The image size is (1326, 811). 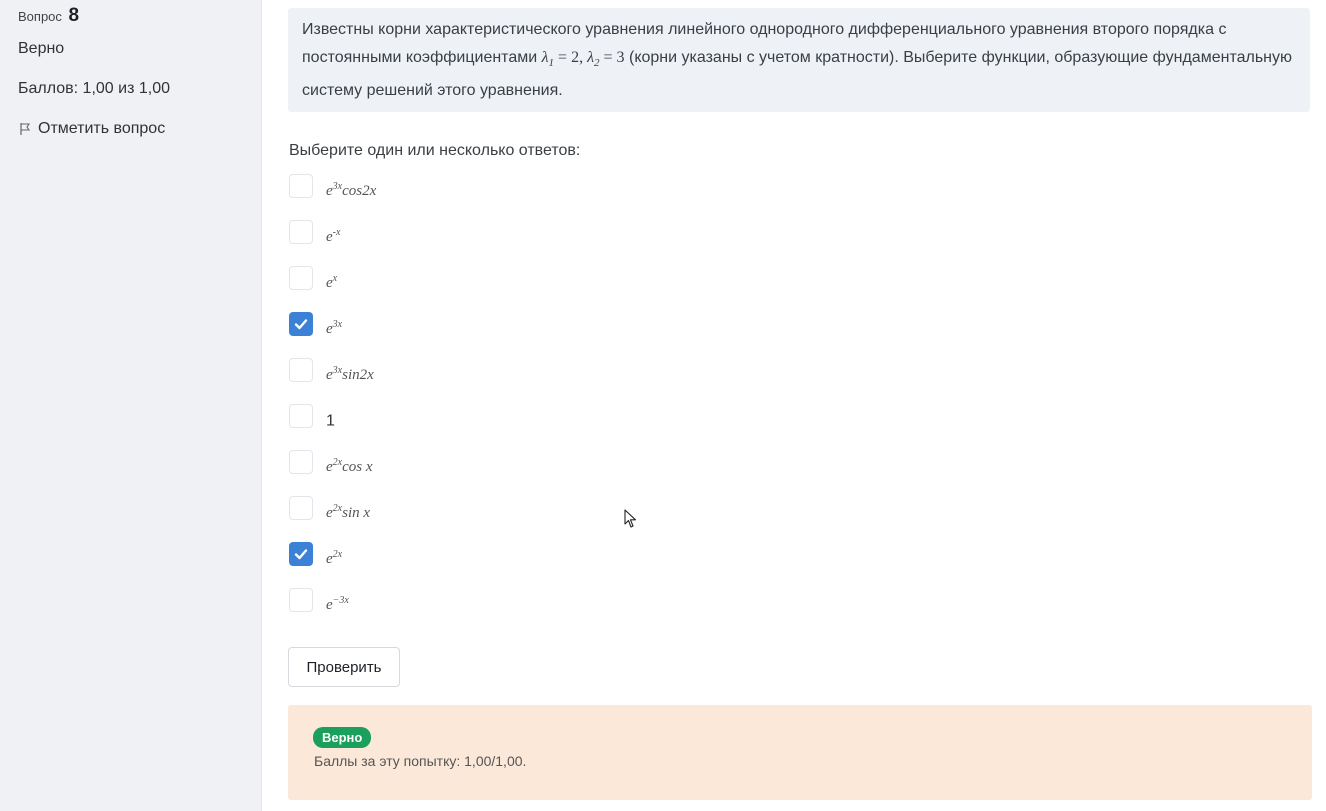 What do you see at coordinates (591, 57) in the screenshot?
I see `lambda-2-symbol: λ` at bounding box center [591, 57].